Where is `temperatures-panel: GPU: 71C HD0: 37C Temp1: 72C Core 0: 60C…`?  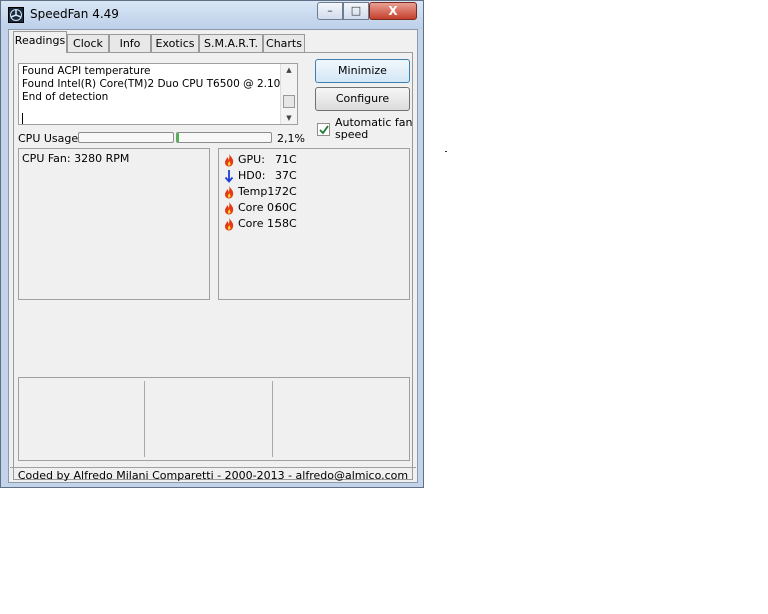 temperatures-panel: GPU: 71C HD0: 37C Temp1: 72C Core 0: 60C… is located at coordinates (314, 224).